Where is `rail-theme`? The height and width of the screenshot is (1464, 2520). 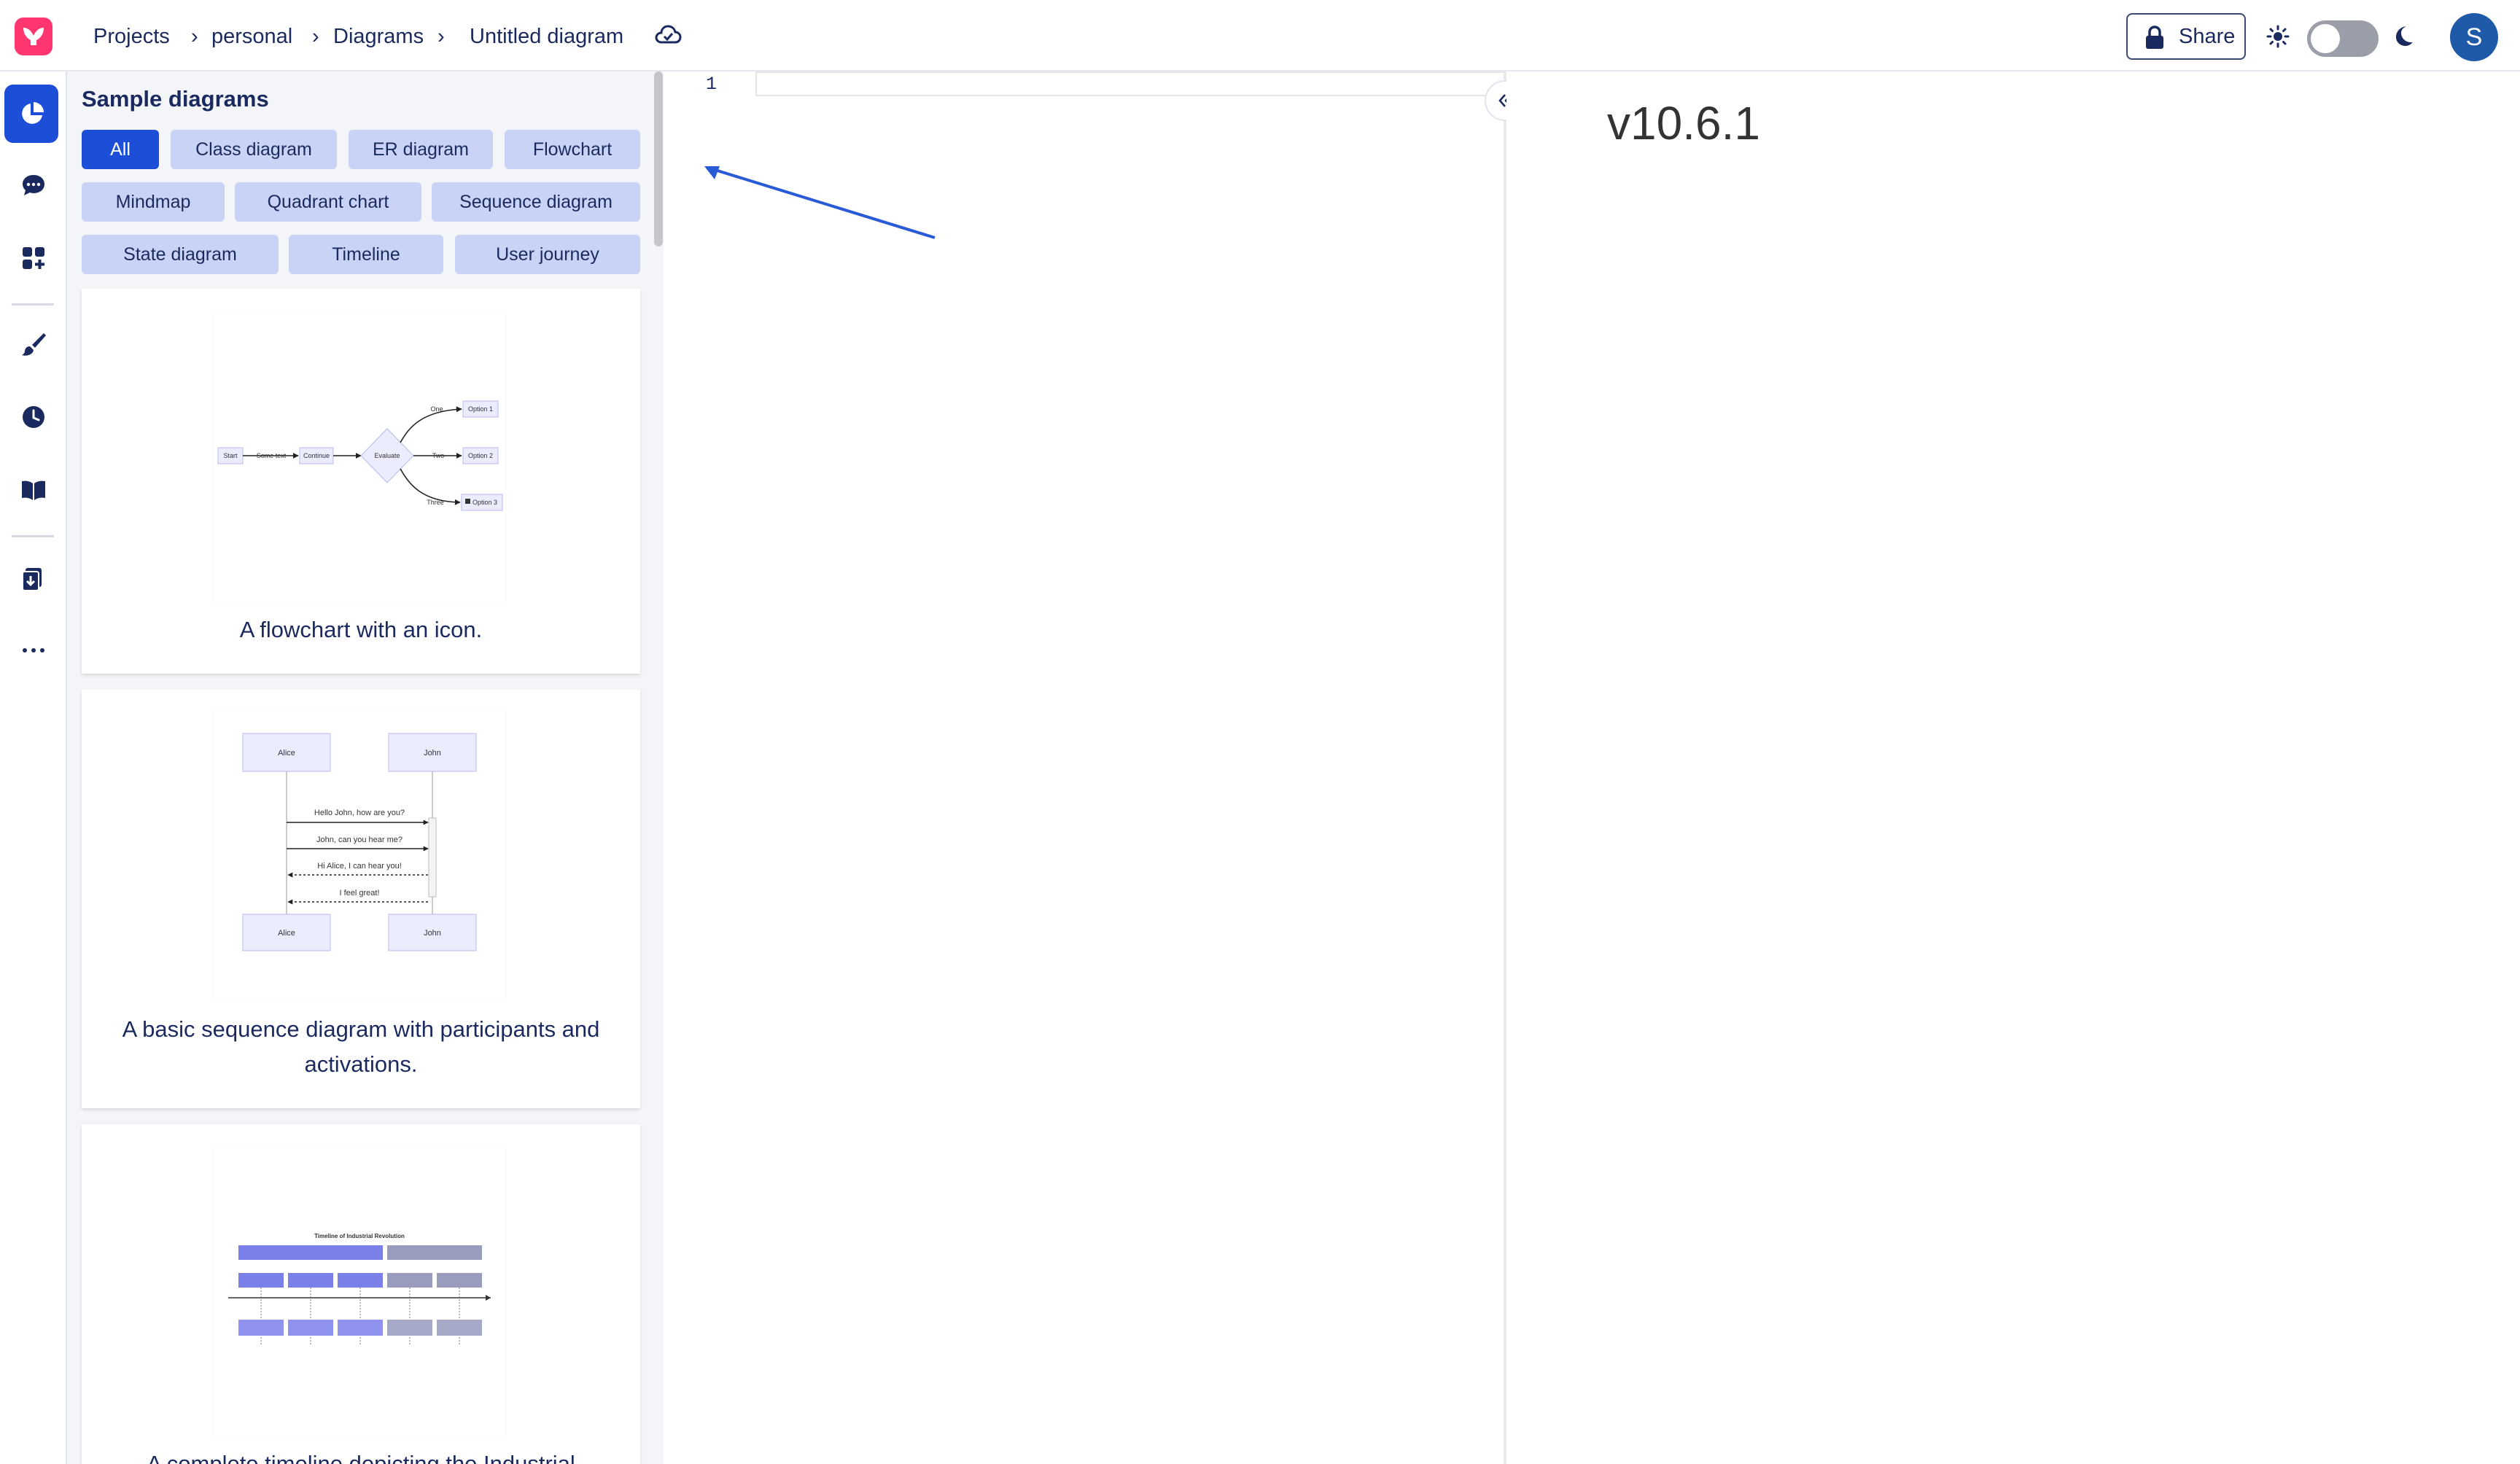 rail-theme is located at coordinates (33, 344).